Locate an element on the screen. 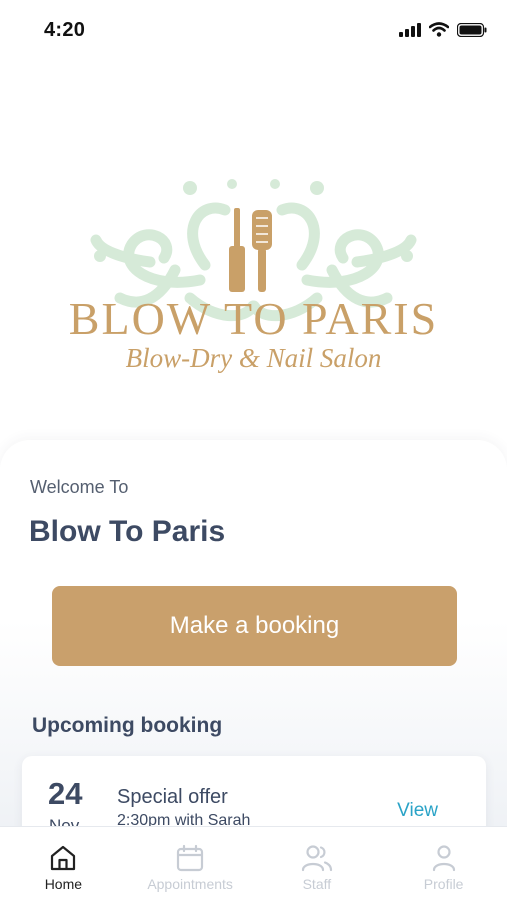 This screenshot has height=901, width=507. tab-profile-label: Profile is located at coordinates (443, 884).